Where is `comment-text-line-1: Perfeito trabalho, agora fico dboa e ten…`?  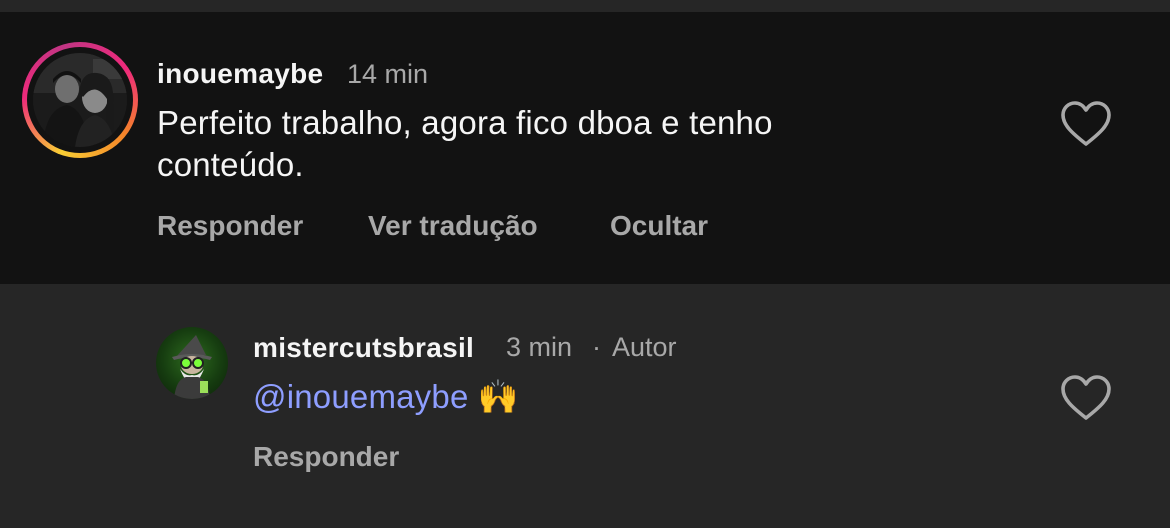 comment-text-line-1: Perfeito trabalho, agora fico dboa e ten… is located at coordinates (465, 122).